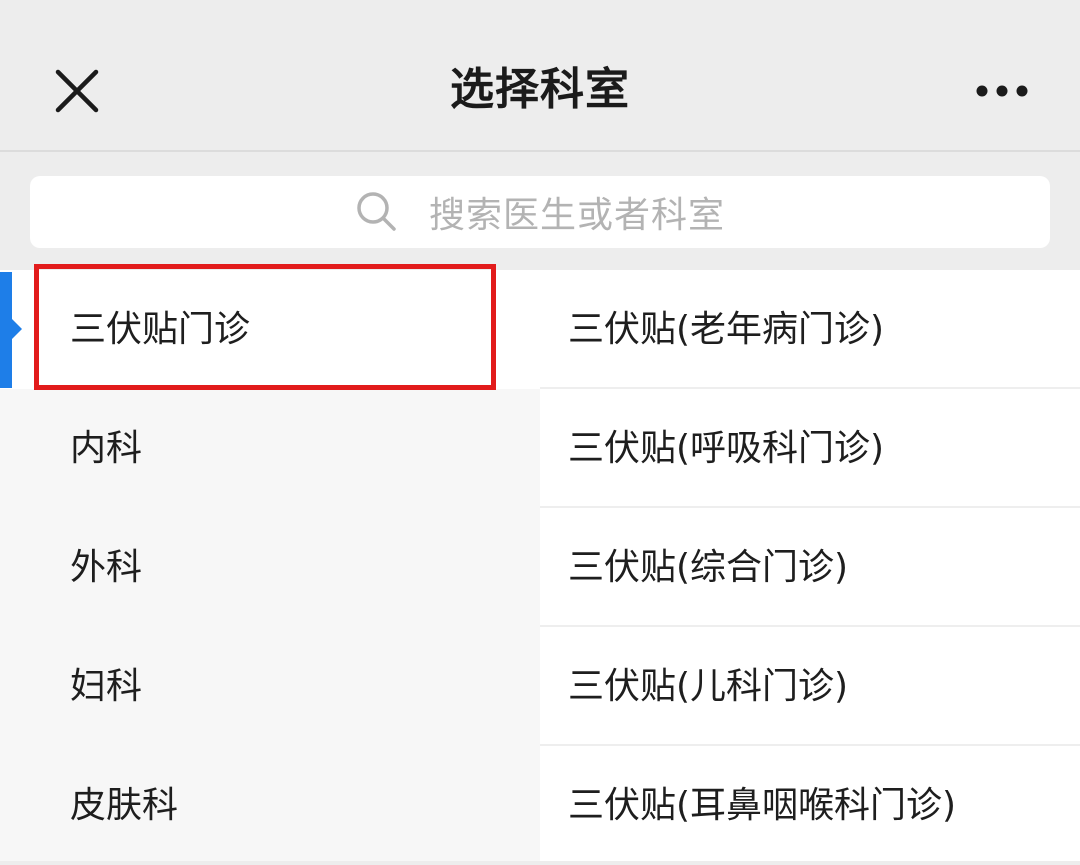  What do you see at coordinates (270, 686) in the screenshot?
I see `department-item-gynecology: 妇科` at bounding box center [270, 686].